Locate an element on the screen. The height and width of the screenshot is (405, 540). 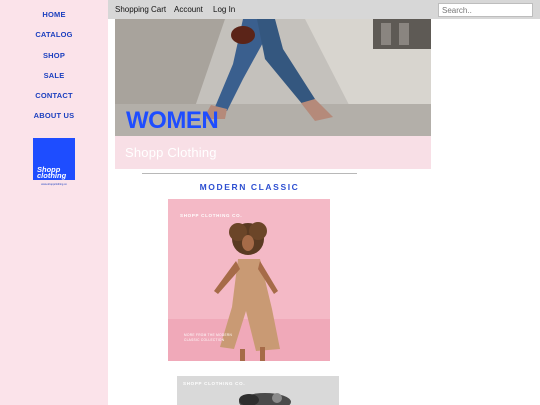
nav-shop: SHOP is located at coordinates (54, 55).